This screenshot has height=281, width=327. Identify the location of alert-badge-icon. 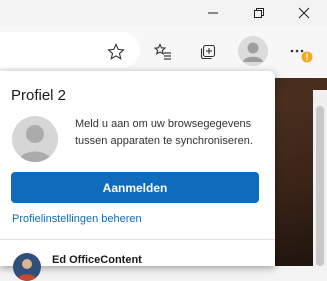
(307, 57).